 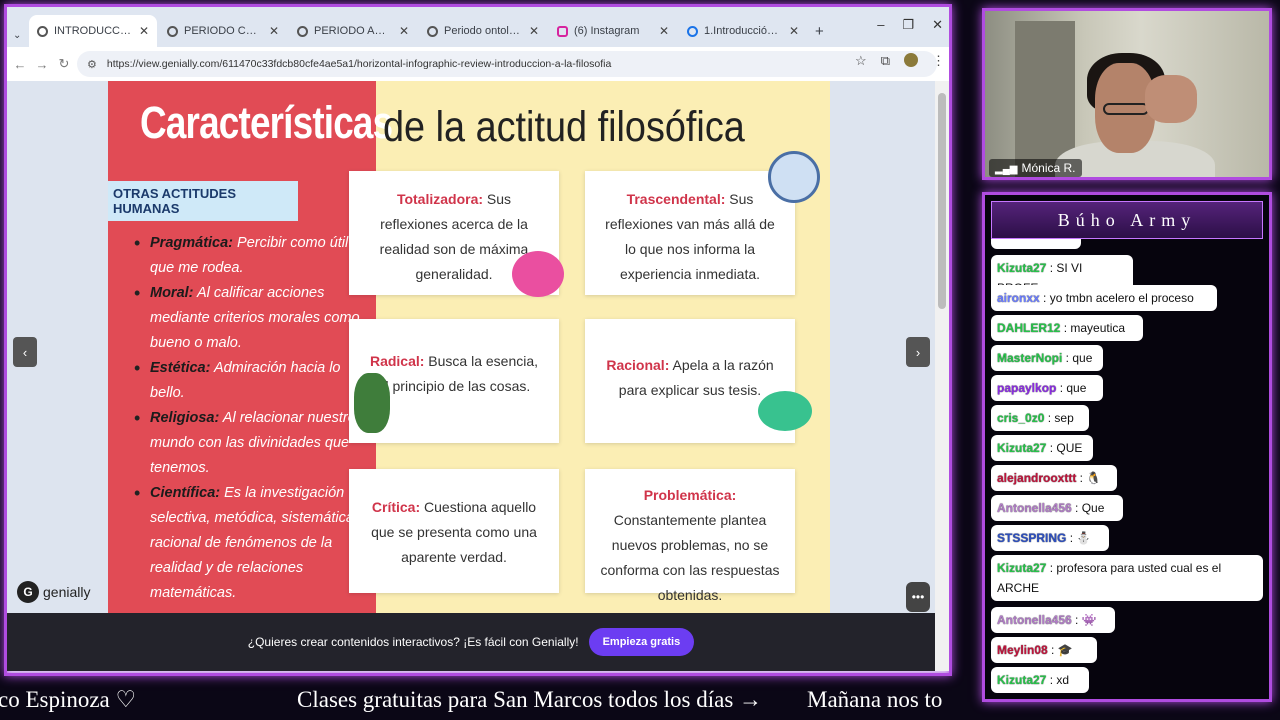 I want to click on chat-message: Kizuta27 : xd, so click(x=1040, y=680).